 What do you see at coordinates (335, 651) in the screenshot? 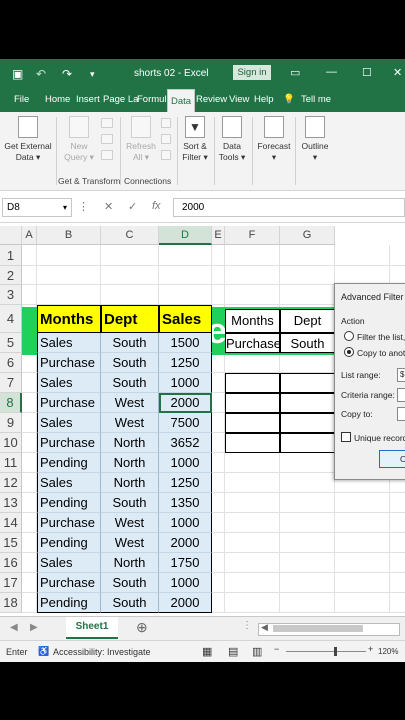
I see `zoom-slider-thumb` at bounding box center [335, 651].